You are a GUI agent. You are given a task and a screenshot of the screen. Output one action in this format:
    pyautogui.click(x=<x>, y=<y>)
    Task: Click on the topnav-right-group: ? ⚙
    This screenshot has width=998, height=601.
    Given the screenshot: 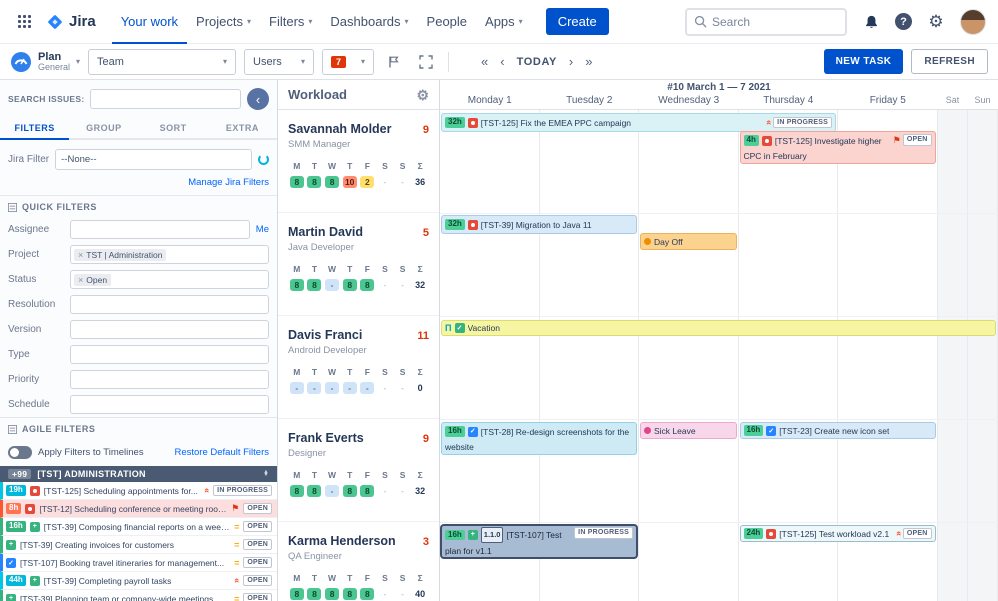 What is the action you would take?
    pyautogui.click(x=835, y=21)
    